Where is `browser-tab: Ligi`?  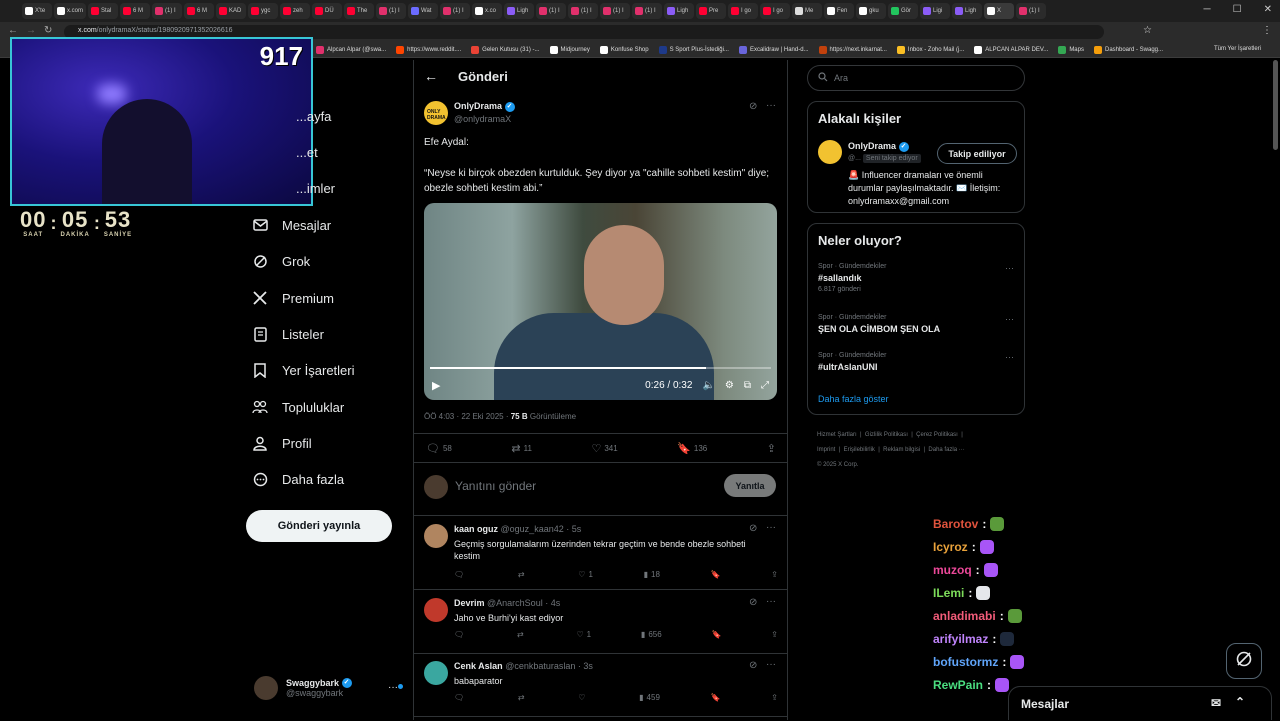
browser-tab: Ligi is located at coordinates (935, 11).